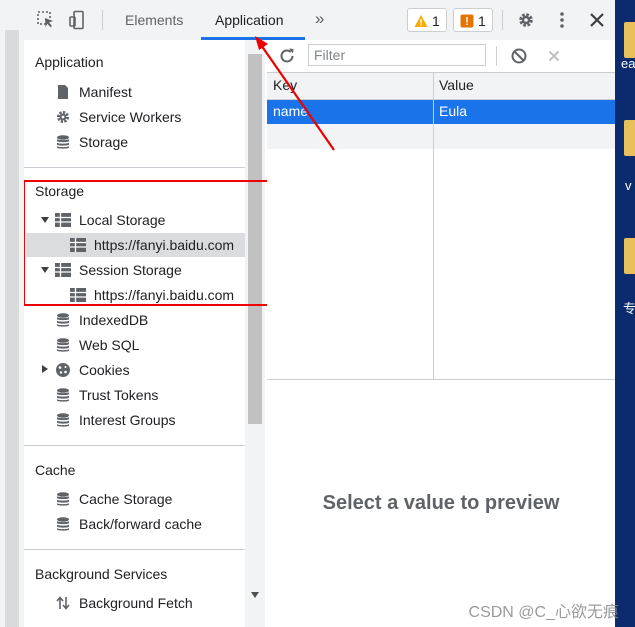 The height and width of the screenshot is (627, 635). I want to click on cookie-icon, so click(63, 370).